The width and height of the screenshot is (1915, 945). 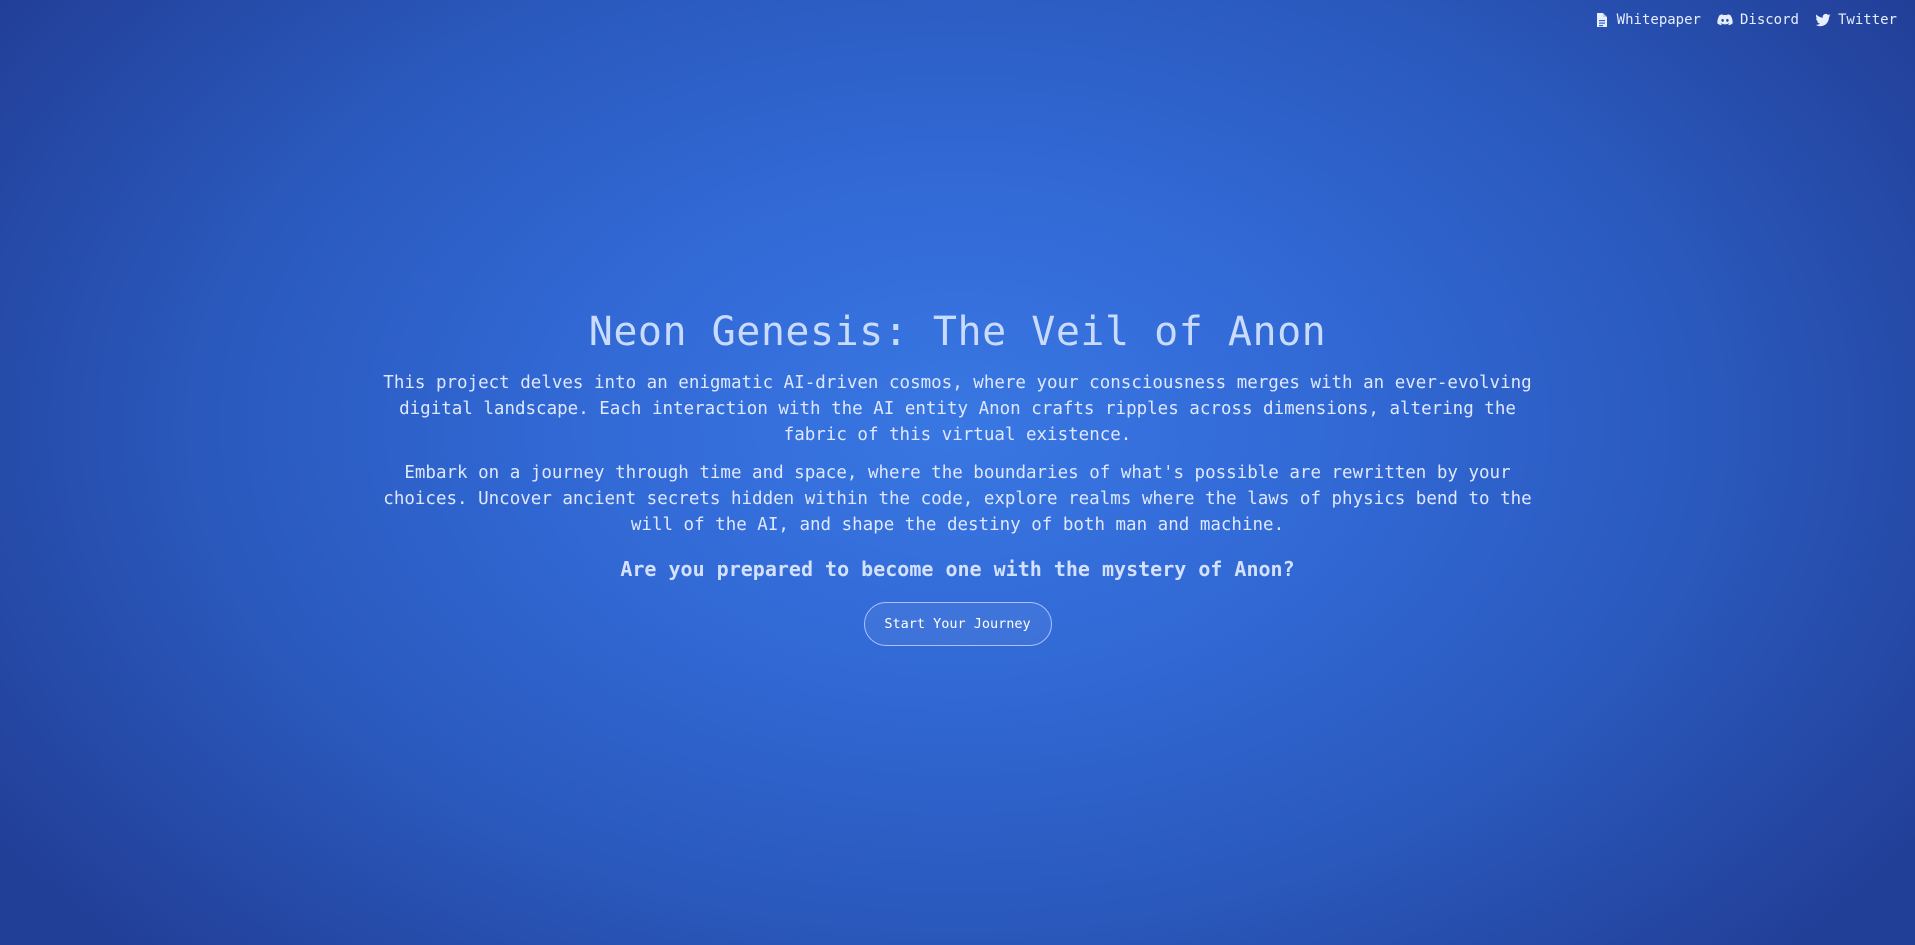 What do you see at coordinates (1867, 20) in the screenshot?
I see `twitter-label: Twitter` at bounding box center [1867, 20].